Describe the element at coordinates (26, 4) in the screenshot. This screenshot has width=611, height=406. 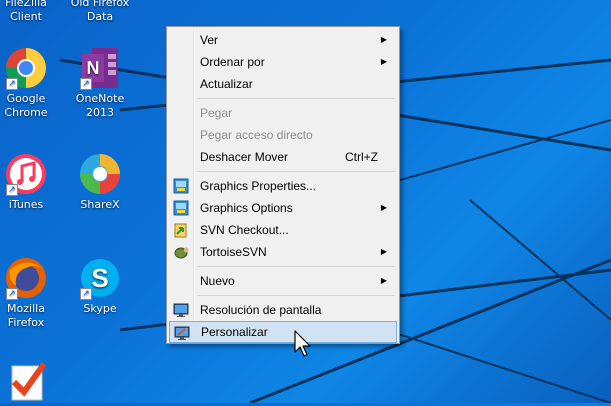
I see `icon-label: FileZilla` at that location.